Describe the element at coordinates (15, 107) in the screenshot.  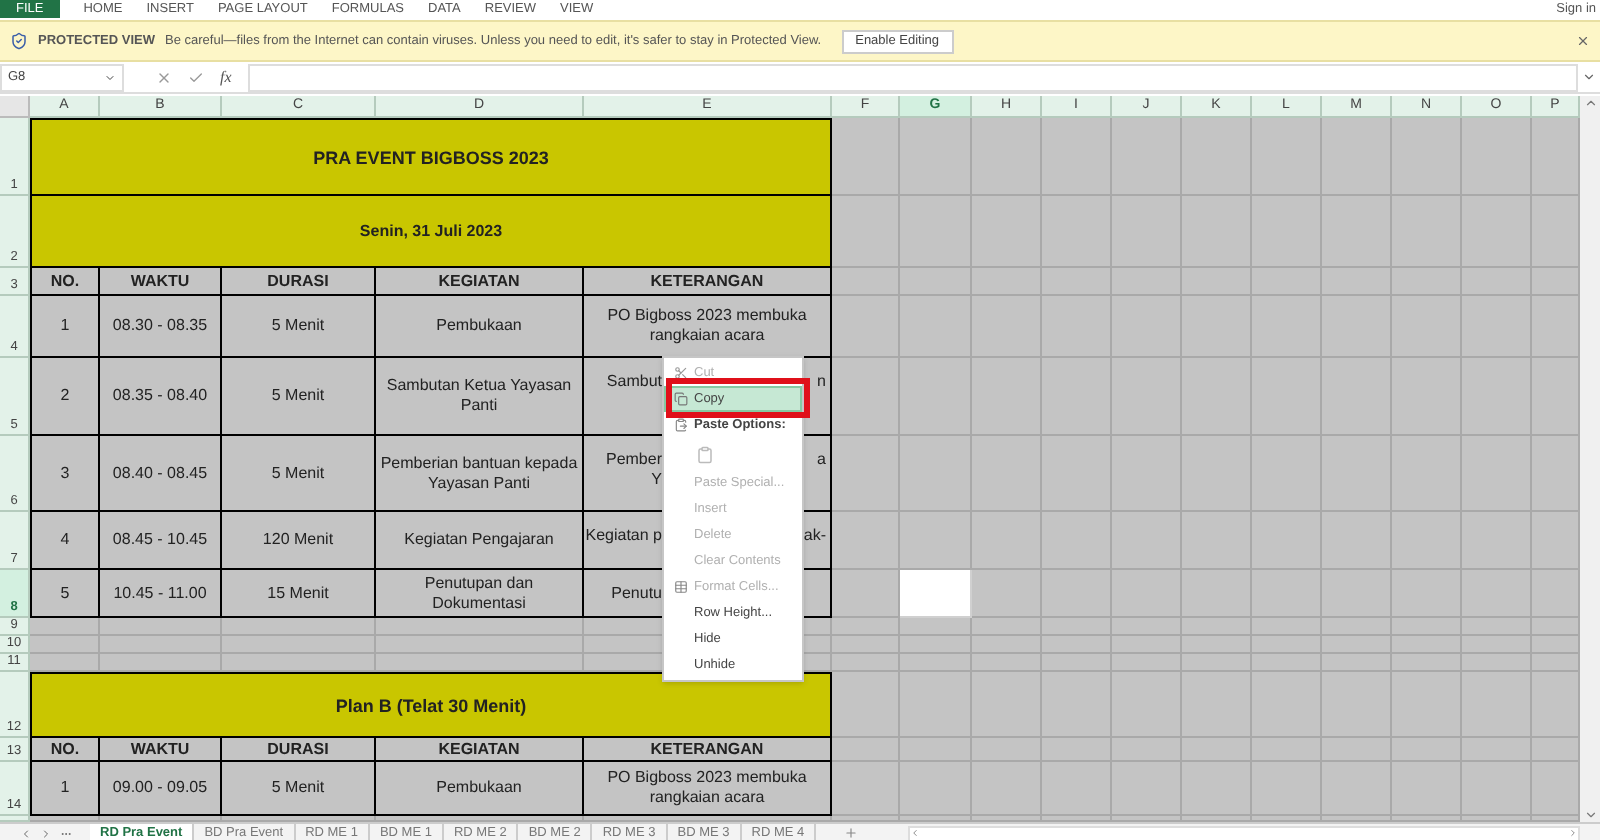
I see `select-all-corner` at that location.